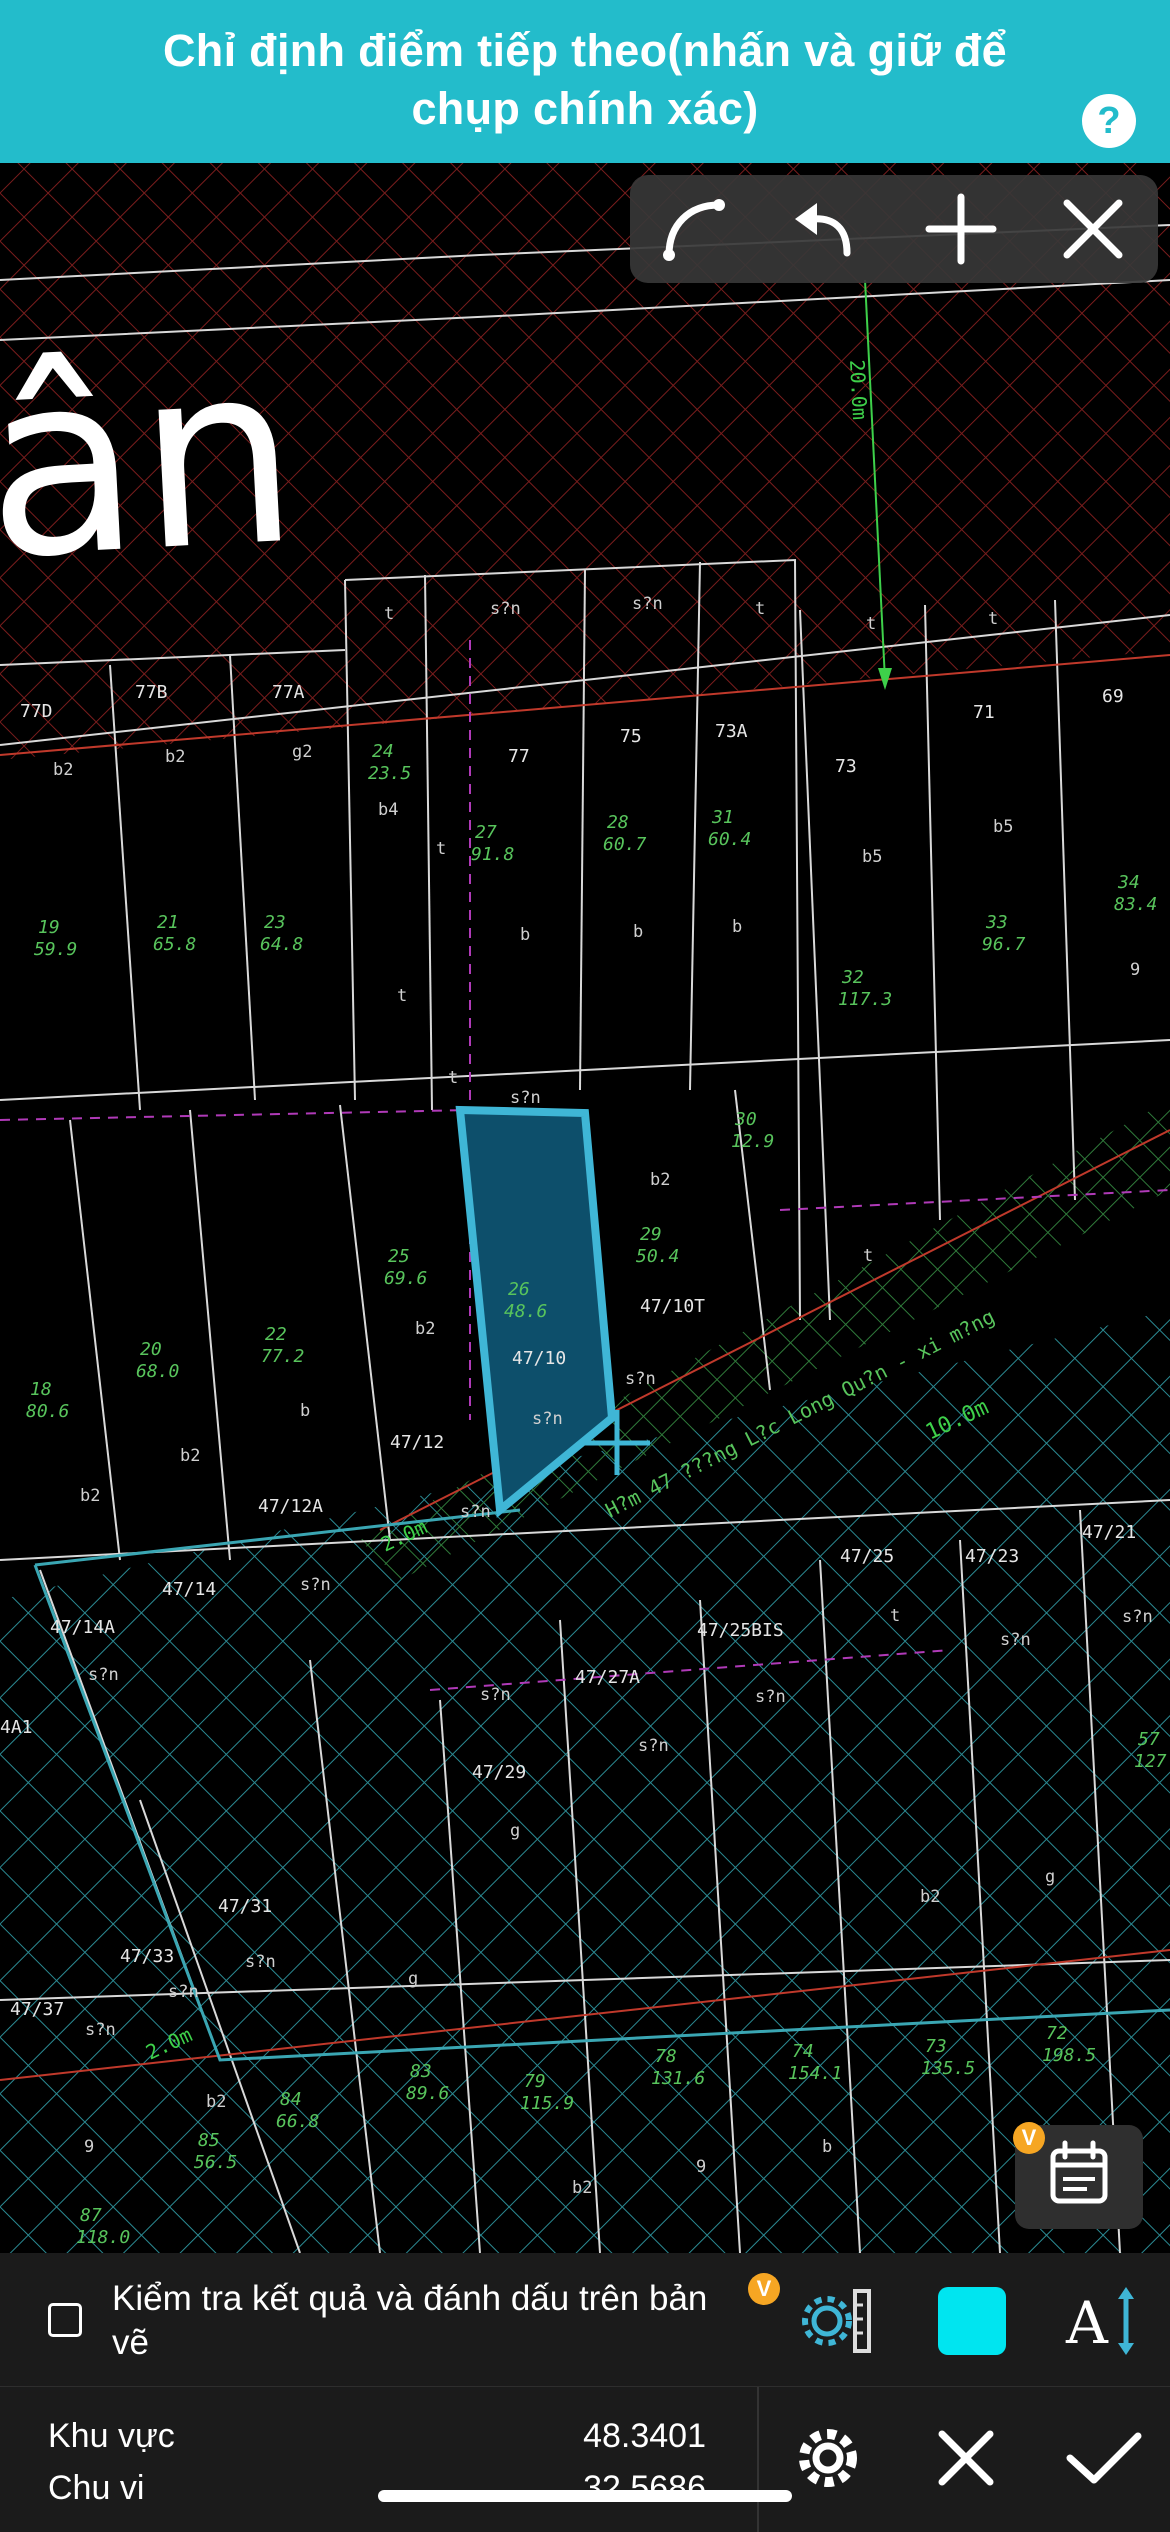 This screenshot has height=2532, width=1170. Describe the element at coordinates (1087, 2323) in the screenshot. I see `svg-text: A` at that location.